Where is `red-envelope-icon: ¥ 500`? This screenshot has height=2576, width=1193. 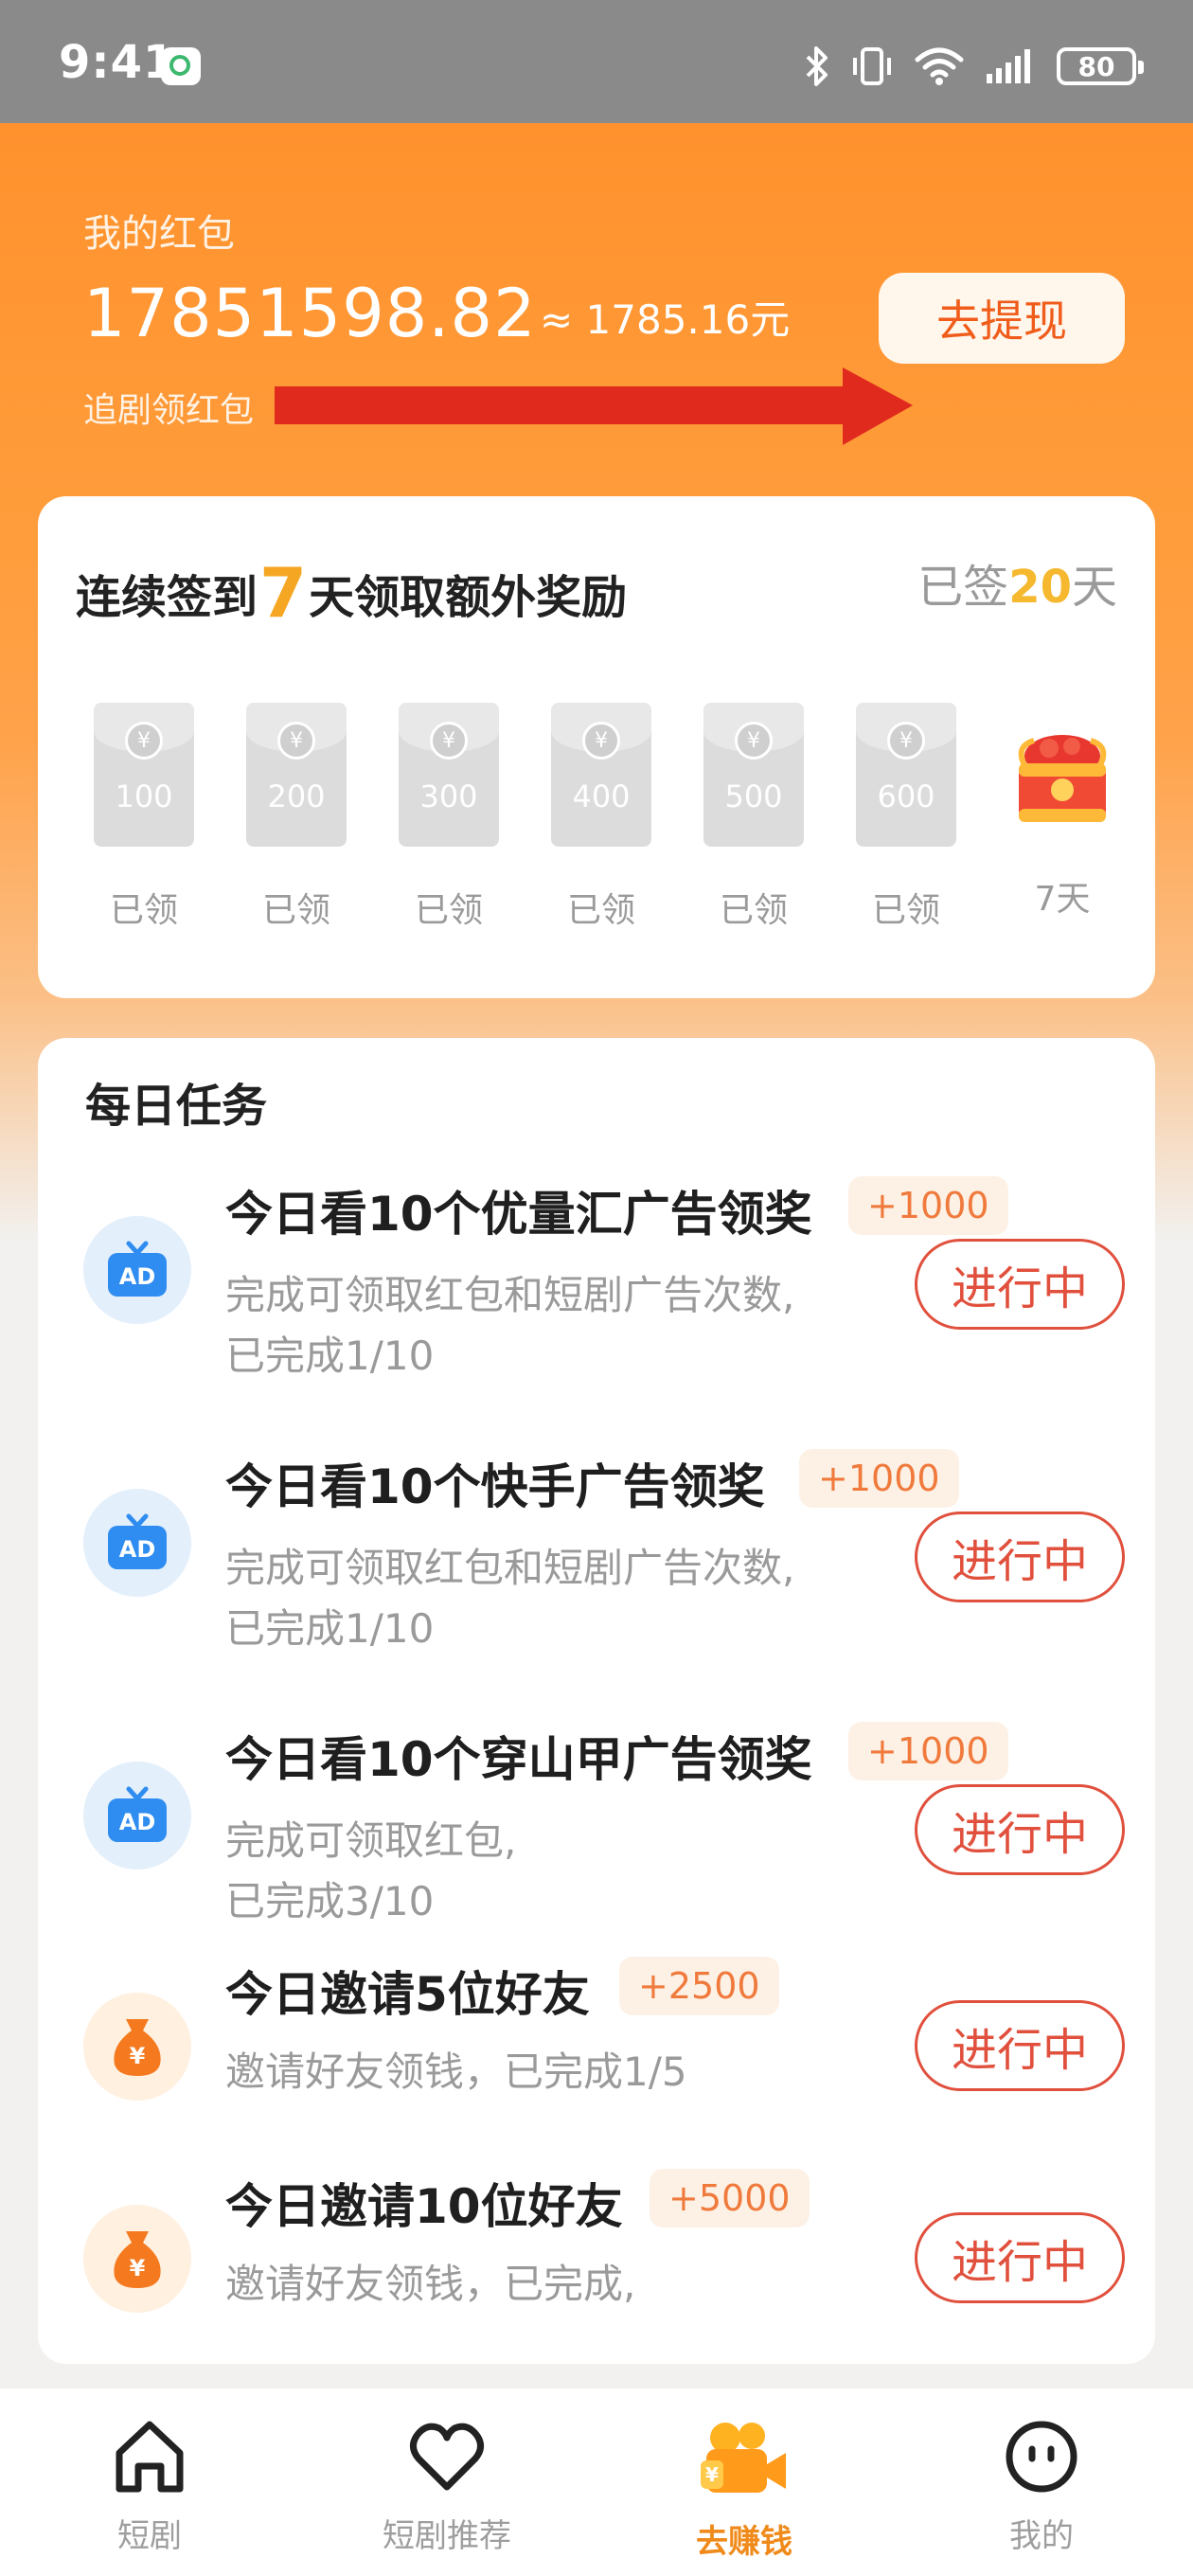
red-envelope-icon: ¥ 500 is located at coordinates (753, 775).